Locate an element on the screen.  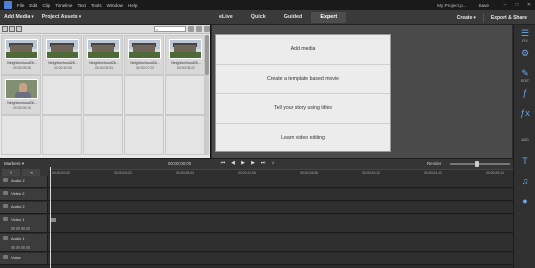
menu-clip: Clip is located at coordinates (46, 5).